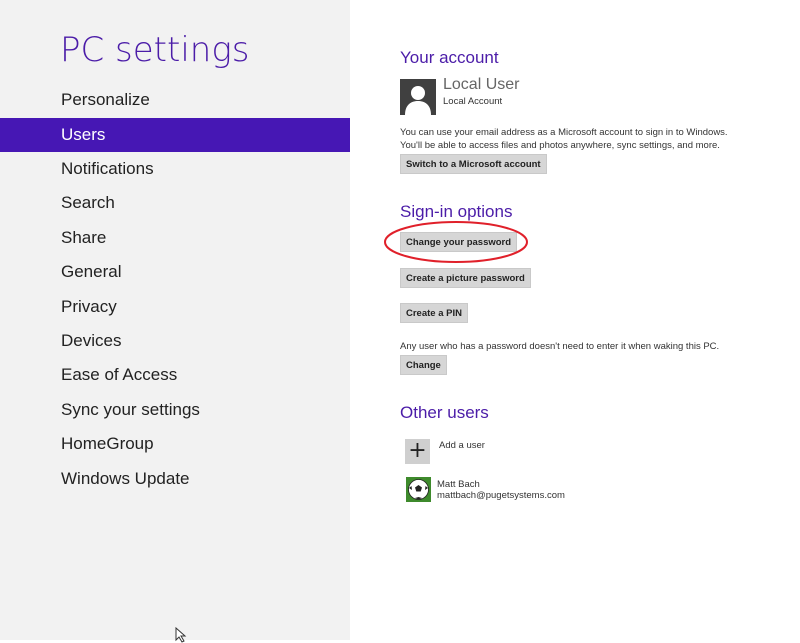 This screenshot has height=643, width=800. Describe the element at coordinates (105, 99) in the screenshot. I see `sidebar-item-label: Personalize` at that location.